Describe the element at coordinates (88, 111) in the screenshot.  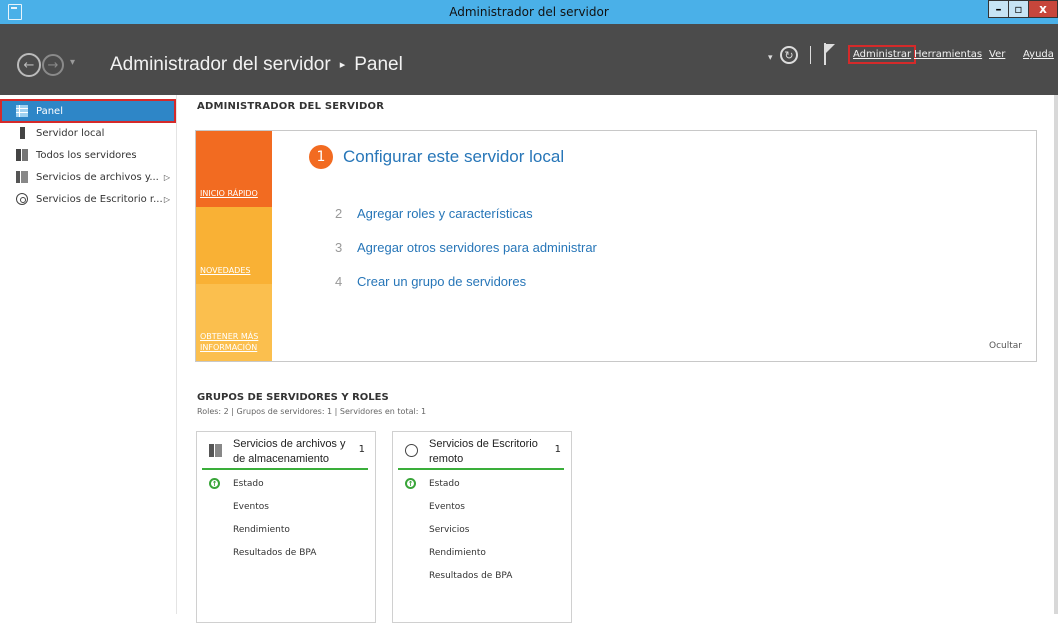
I see `sidebar-item-panel: Panel` at that location.